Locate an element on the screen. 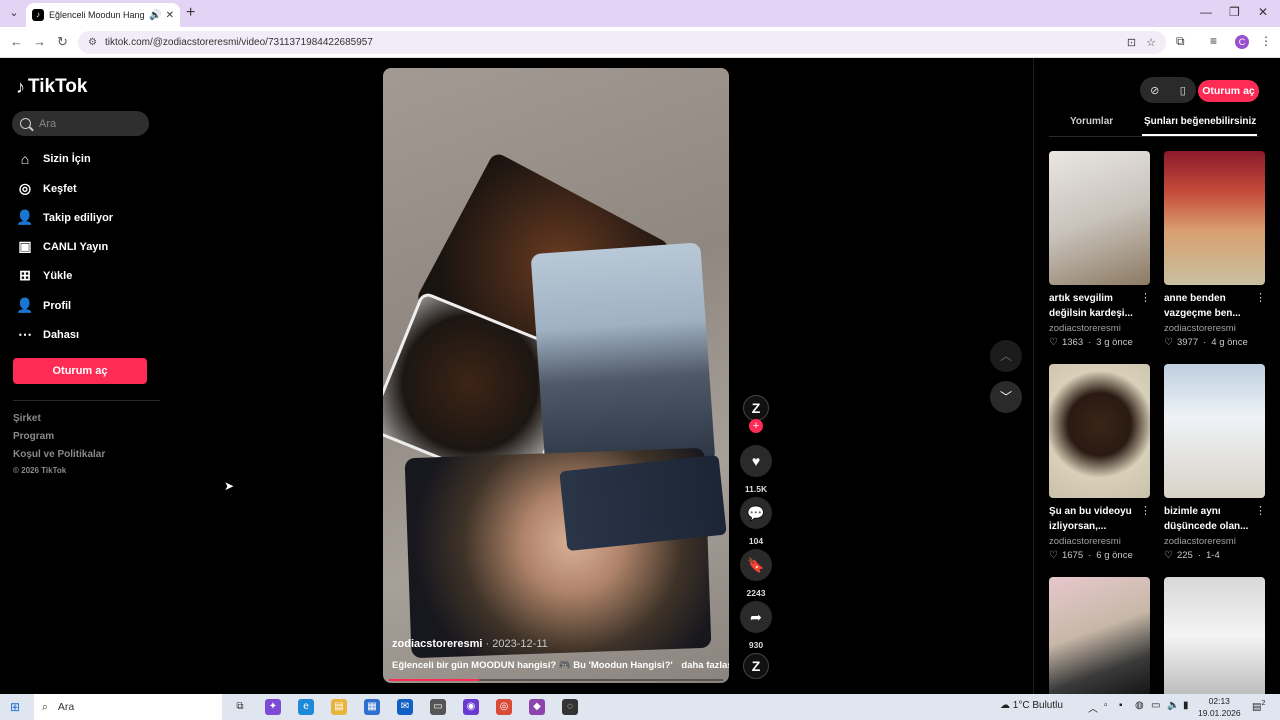 This screenshot has width=1280, height=720. nav-item-live: ▣ CANLI Yayın is located at coordinates (62, 246).